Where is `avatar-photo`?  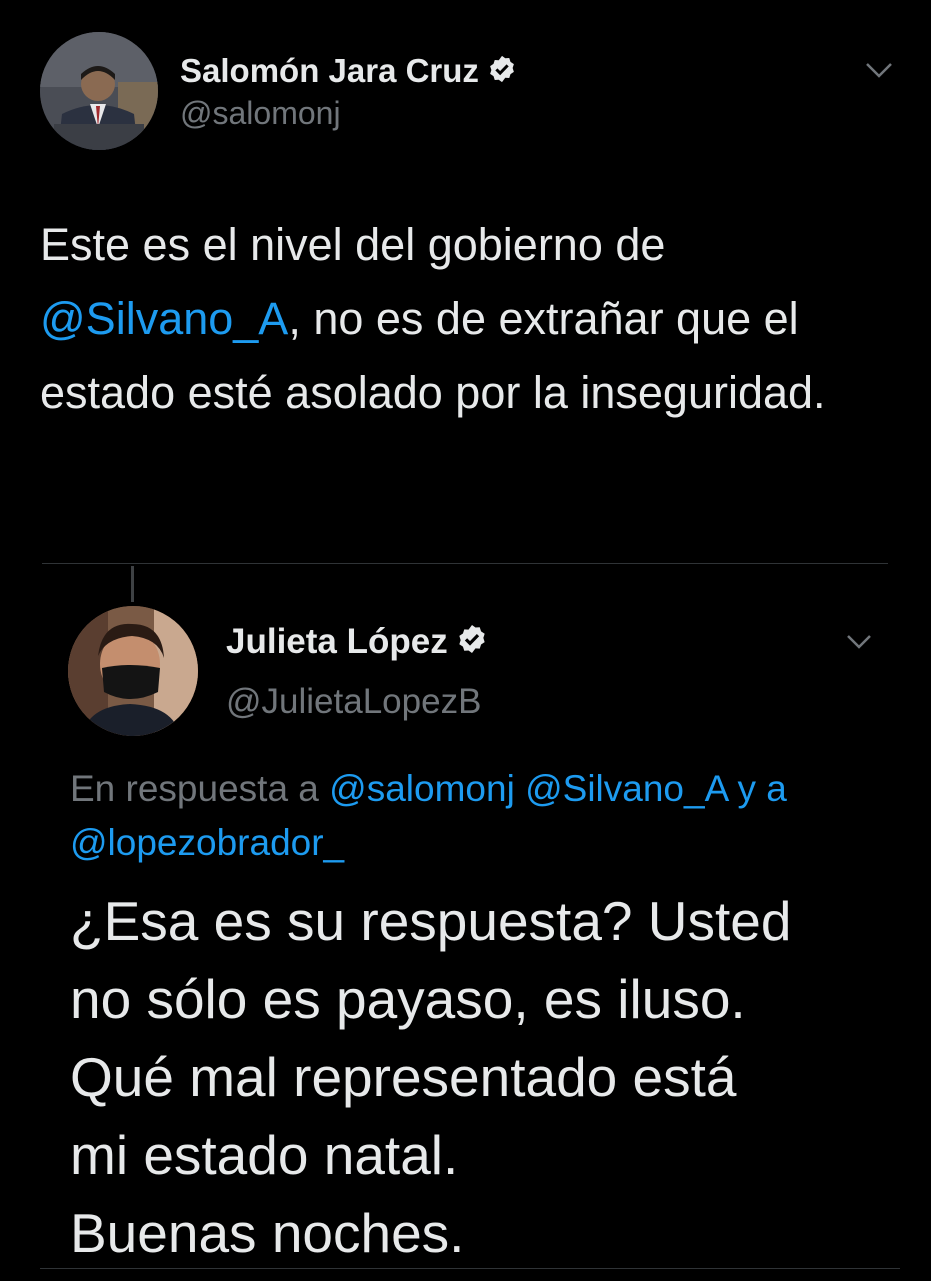 avatar-photo is located at coordinates (99, 91).